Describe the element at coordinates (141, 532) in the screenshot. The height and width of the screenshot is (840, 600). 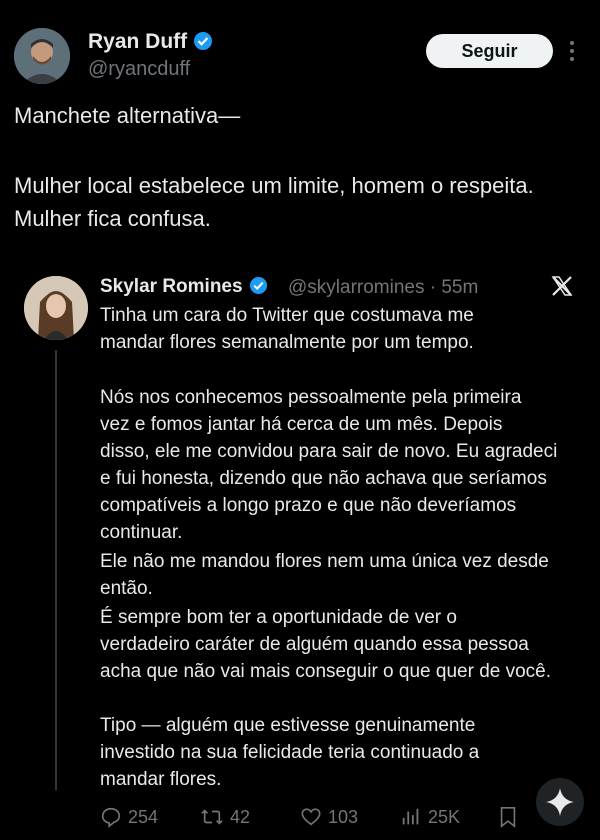
I see `quoted-text-line: continuar.` at that location.